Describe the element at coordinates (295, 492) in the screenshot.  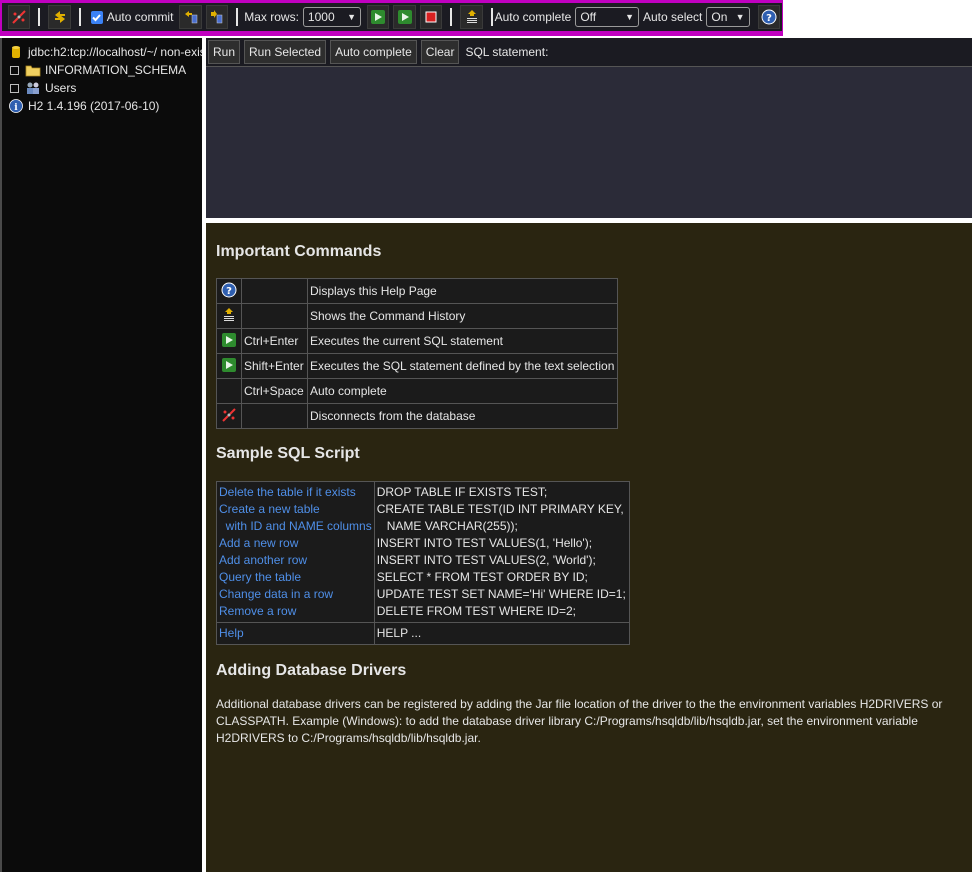
I see `sample-link: Delete the table if it exists` at that location.